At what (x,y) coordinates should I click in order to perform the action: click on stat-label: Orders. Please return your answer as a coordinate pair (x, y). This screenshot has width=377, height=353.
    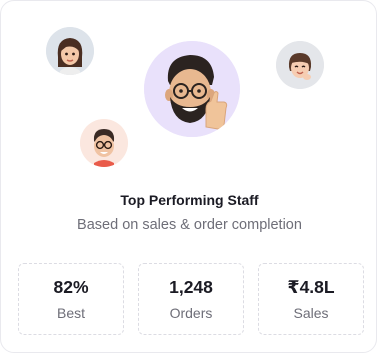
    Looking at the image, I should click on (191, 313).